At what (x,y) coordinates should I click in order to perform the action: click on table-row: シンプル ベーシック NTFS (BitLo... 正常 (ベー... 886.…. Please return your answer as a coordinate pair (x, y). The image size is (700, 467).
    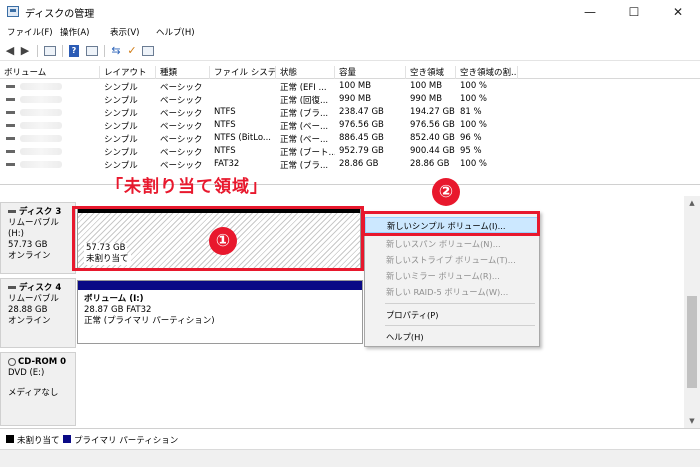
    Looking at the image, I should click on (350, 138).